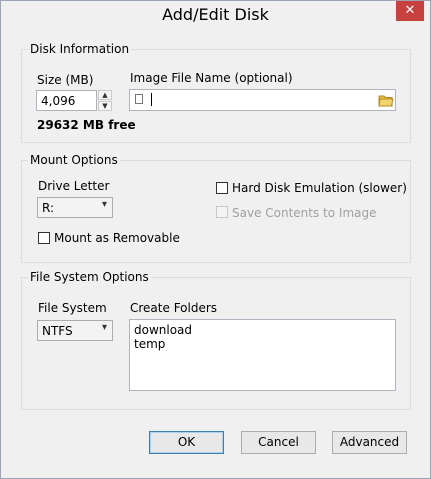 The height and width of the screenshot is (479, 431). I want to click on size-spin-up-button: ▲, so click(105, 95).